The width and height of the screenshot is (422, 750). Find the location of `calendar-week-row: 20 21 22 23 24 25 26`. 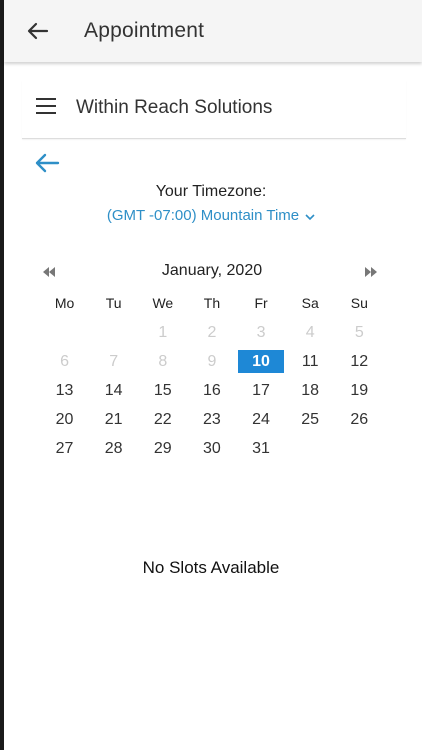

calendar-week-row: 20 21 22 23 24 25 26 is located at coordinates (212, 422).